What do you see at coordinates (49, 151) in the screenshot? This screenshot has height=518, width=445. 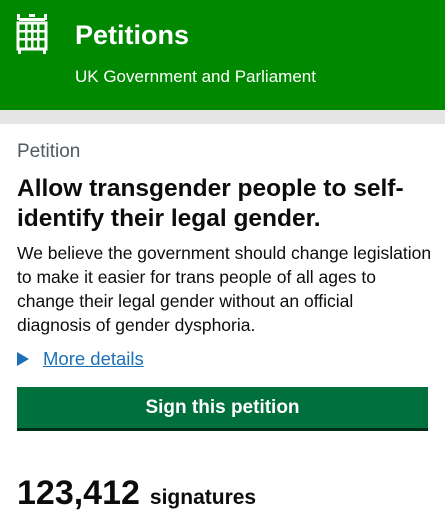 I see `petition-label: Petition` at bounding box center [49, 151].